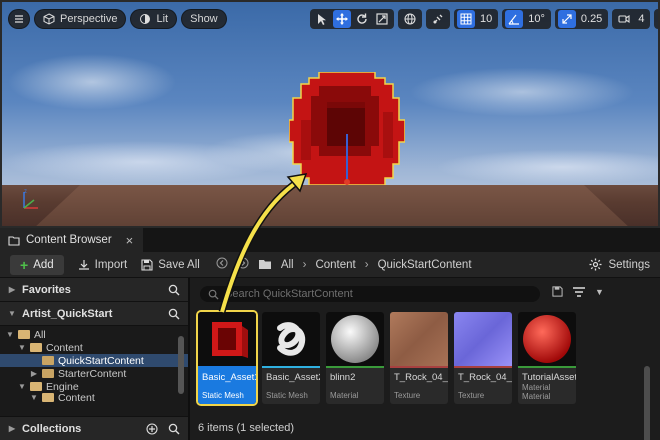  What do you see at coordinates (536, 387) in the screenshot?
I see `asset-subtype: Material` at bounding box center [536, 387].